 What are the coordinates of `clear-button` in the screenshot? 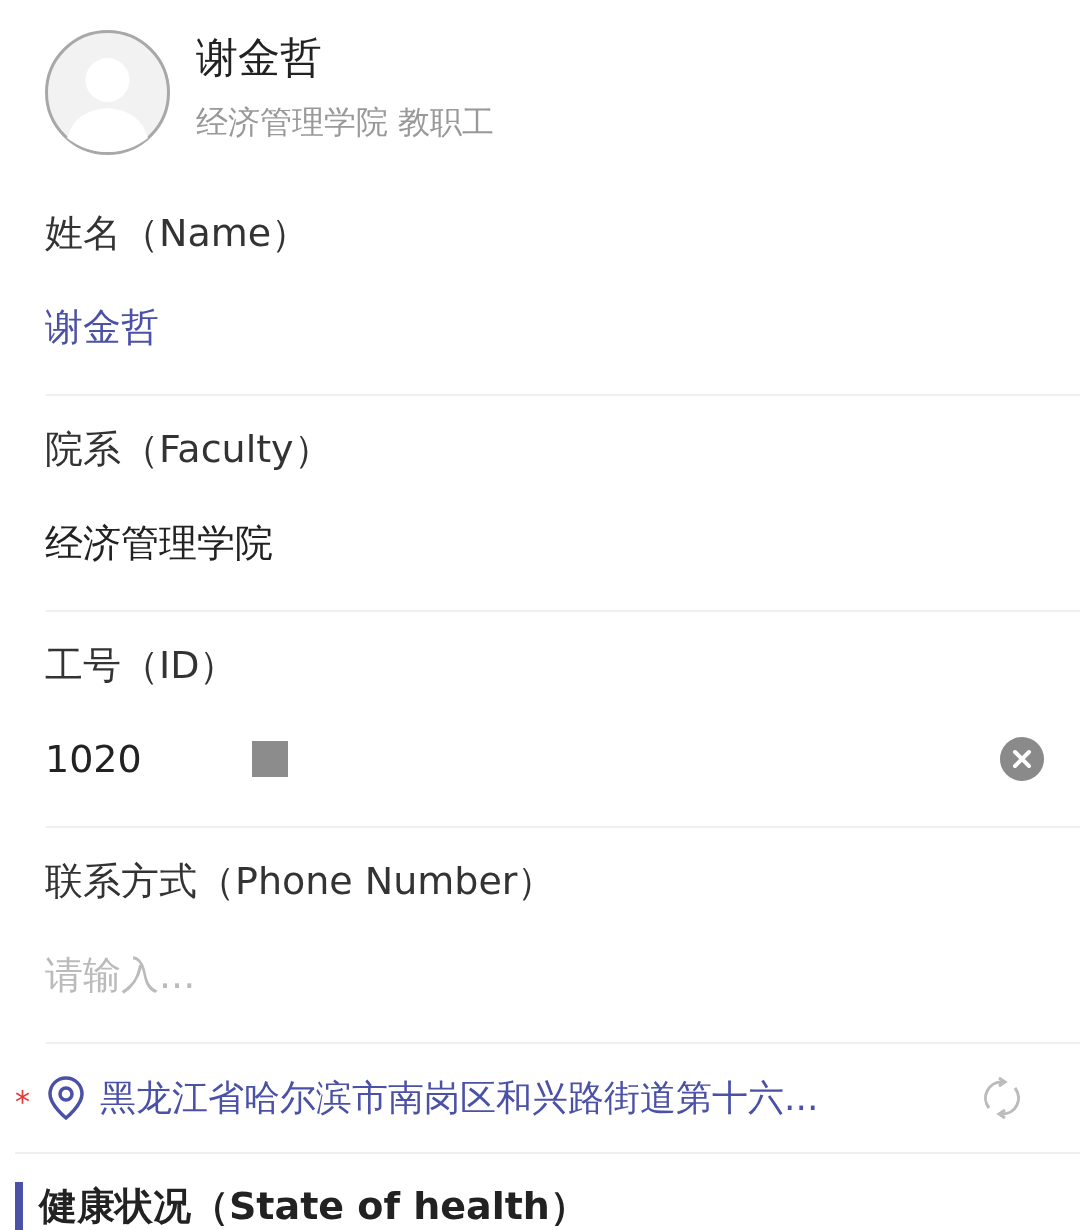 It's located at (1022, 758).